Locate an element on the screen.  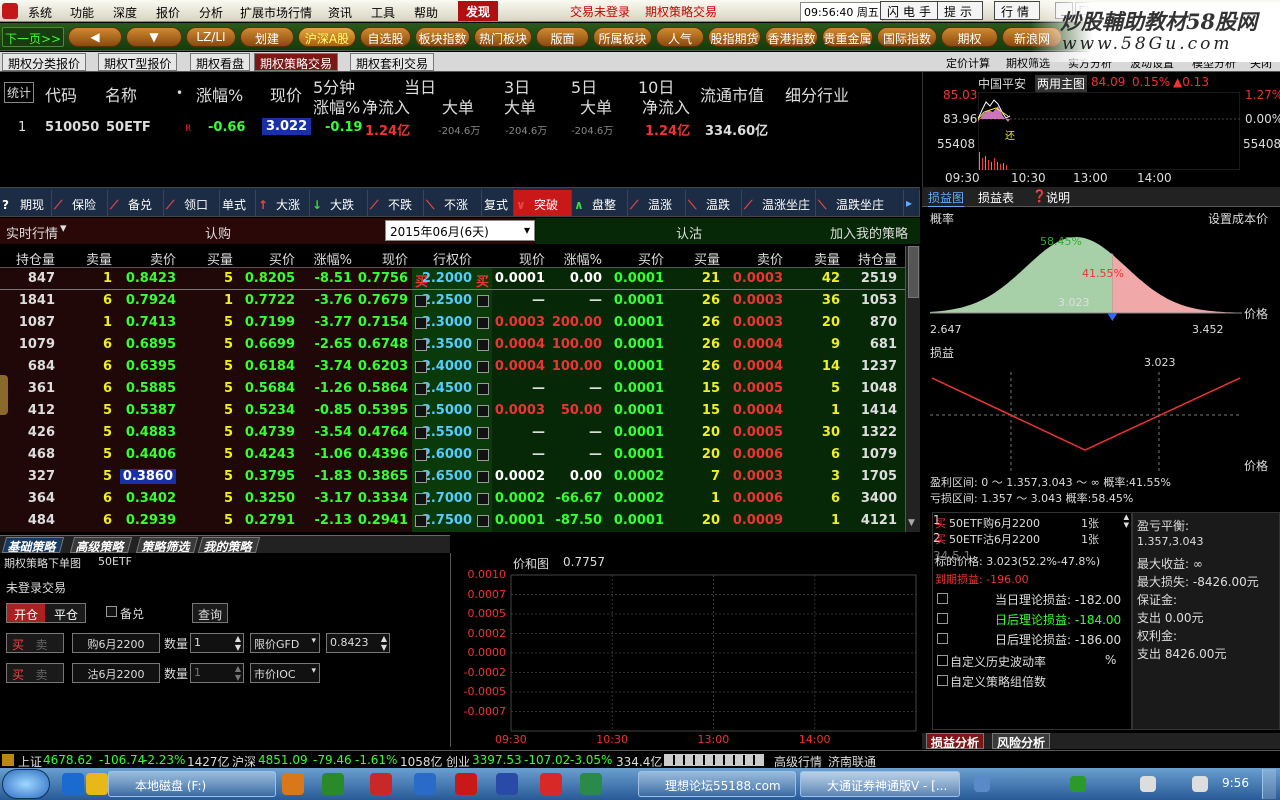
option-tab-2: 期权看盘 is located at coordinates (220, 62).